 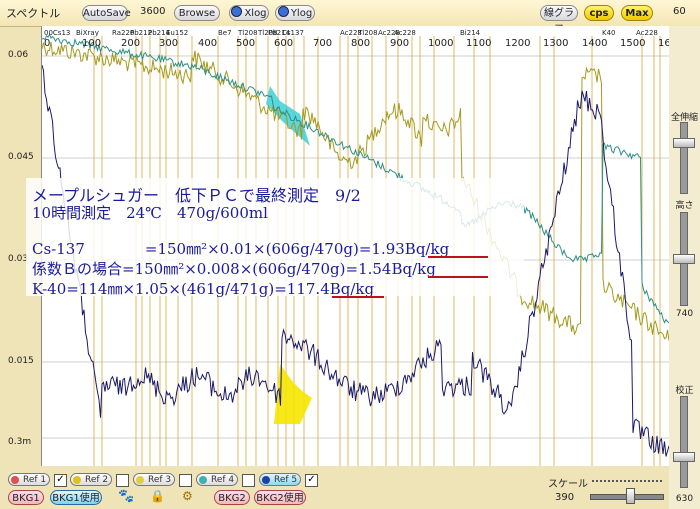 I want to click on x-tick-label: 700, so click(x=322, y=43).